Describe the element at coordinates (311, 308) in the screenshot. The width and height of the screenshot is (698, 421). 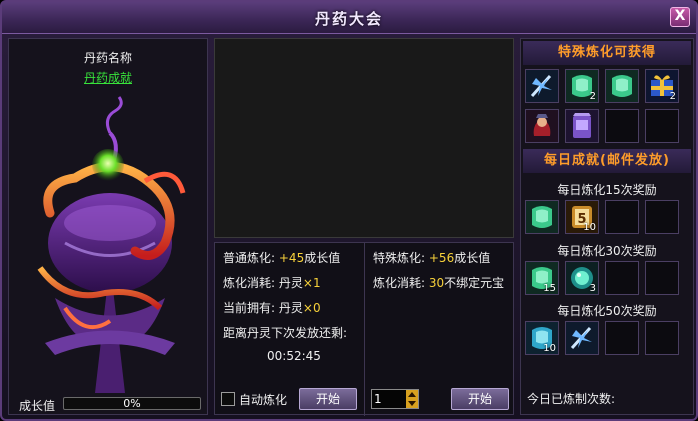
I see `owned-qty: ×0` at that location.